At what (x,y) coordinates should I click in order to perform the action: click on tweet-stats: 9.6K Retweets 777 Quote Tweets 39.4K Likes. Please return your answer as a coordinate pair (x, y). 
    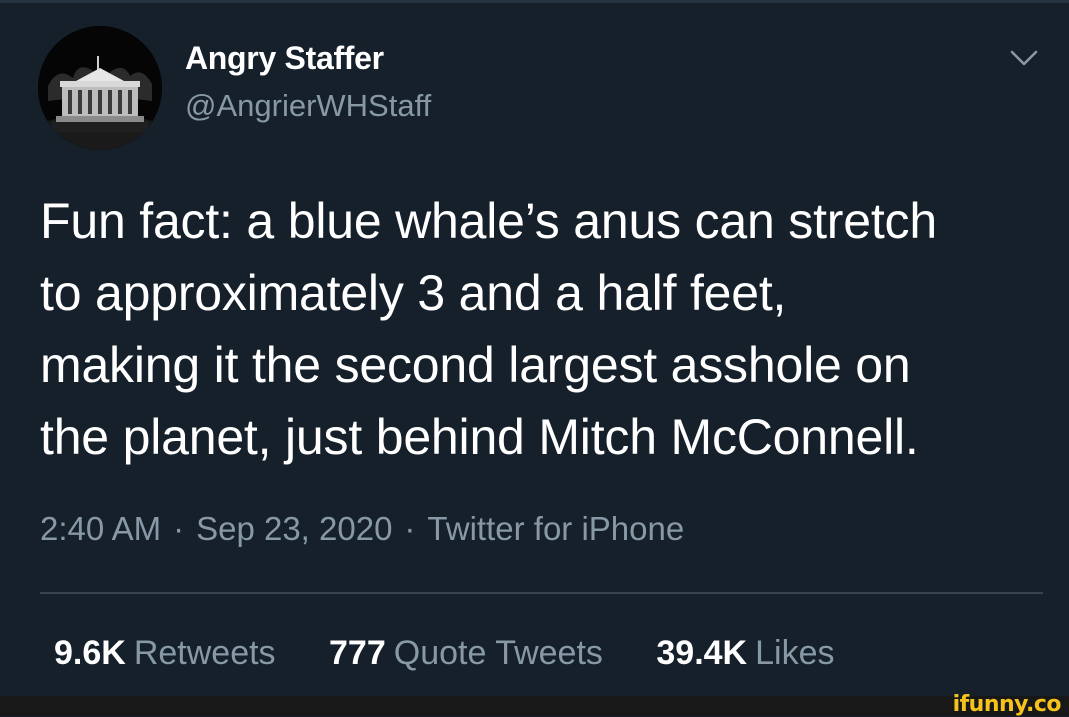
    Looking at the image, I should click on (466, 653).